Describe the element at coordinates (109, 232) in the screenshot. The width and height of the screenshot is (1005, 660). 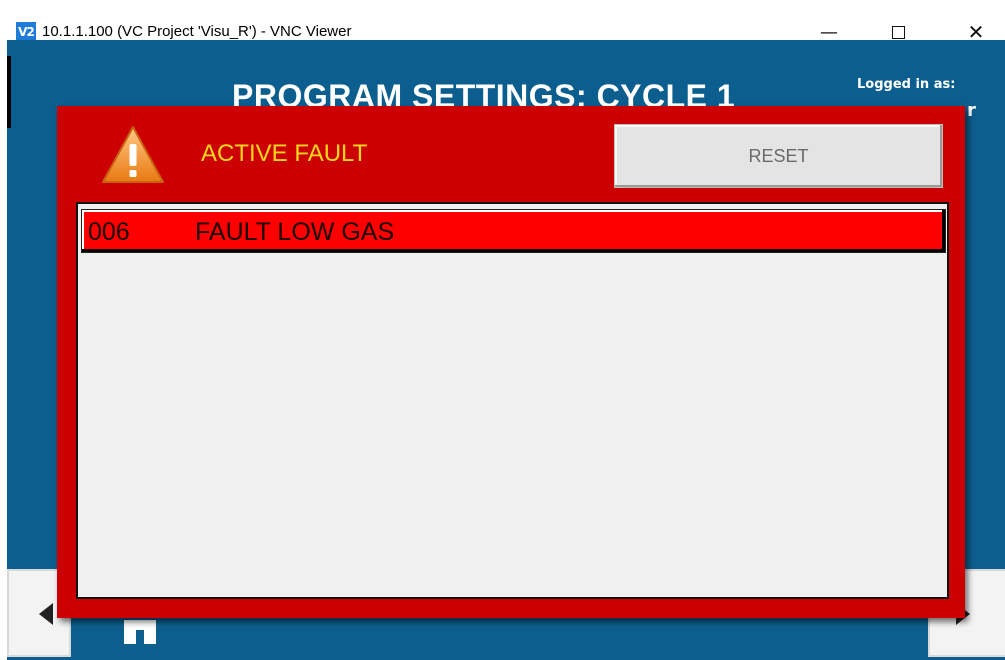
I see `fault-code: 006` at that location.